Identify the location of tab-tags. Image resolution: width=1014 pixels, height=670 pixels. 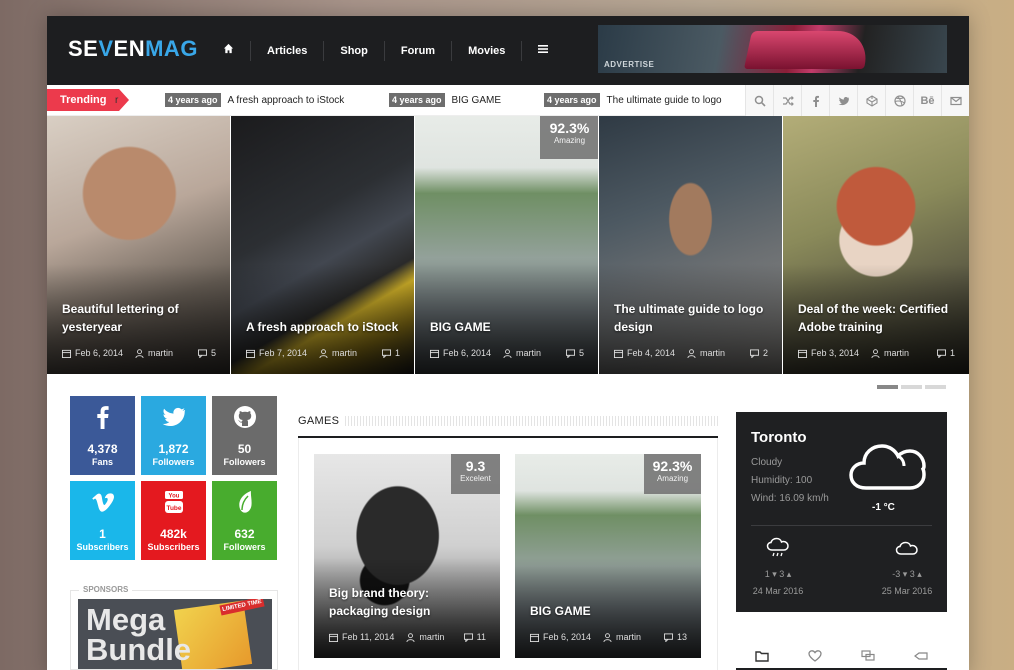
(921, 655).